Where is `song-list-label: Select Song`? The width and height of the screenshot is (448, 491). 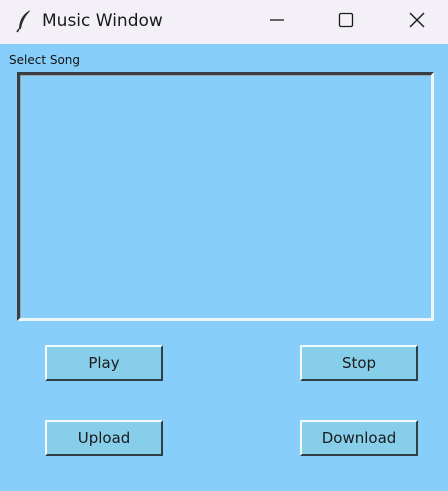
song-list-label: Select Song is located at coordinates (45, 60).